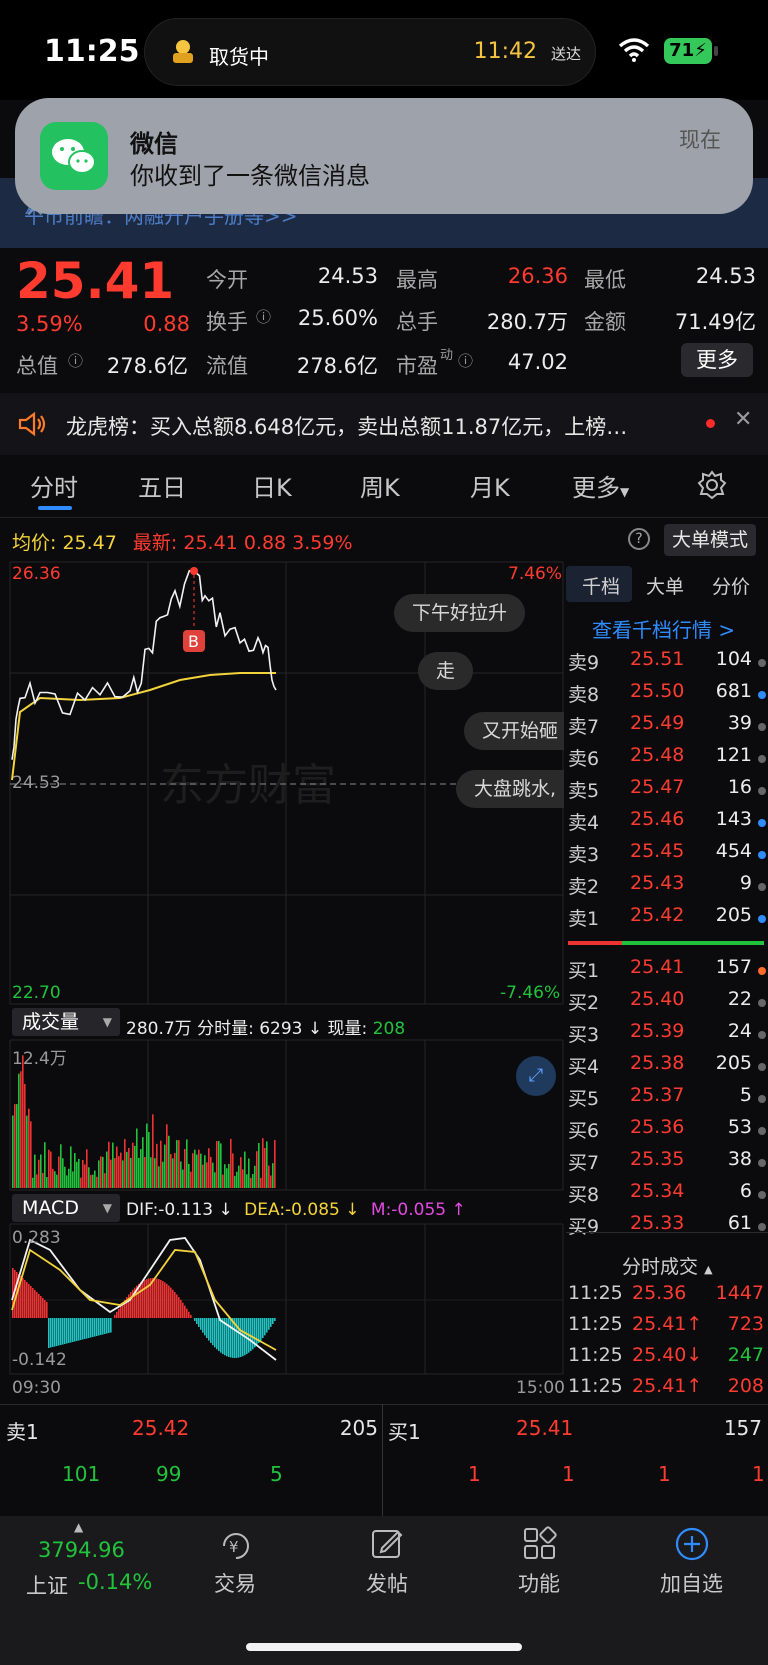 The image size is (768, 1665). What do you see at coordinates (536, 1076) in the screenshot?
I see `expand-icon: ⤢` at bounding box center [536, 1076].